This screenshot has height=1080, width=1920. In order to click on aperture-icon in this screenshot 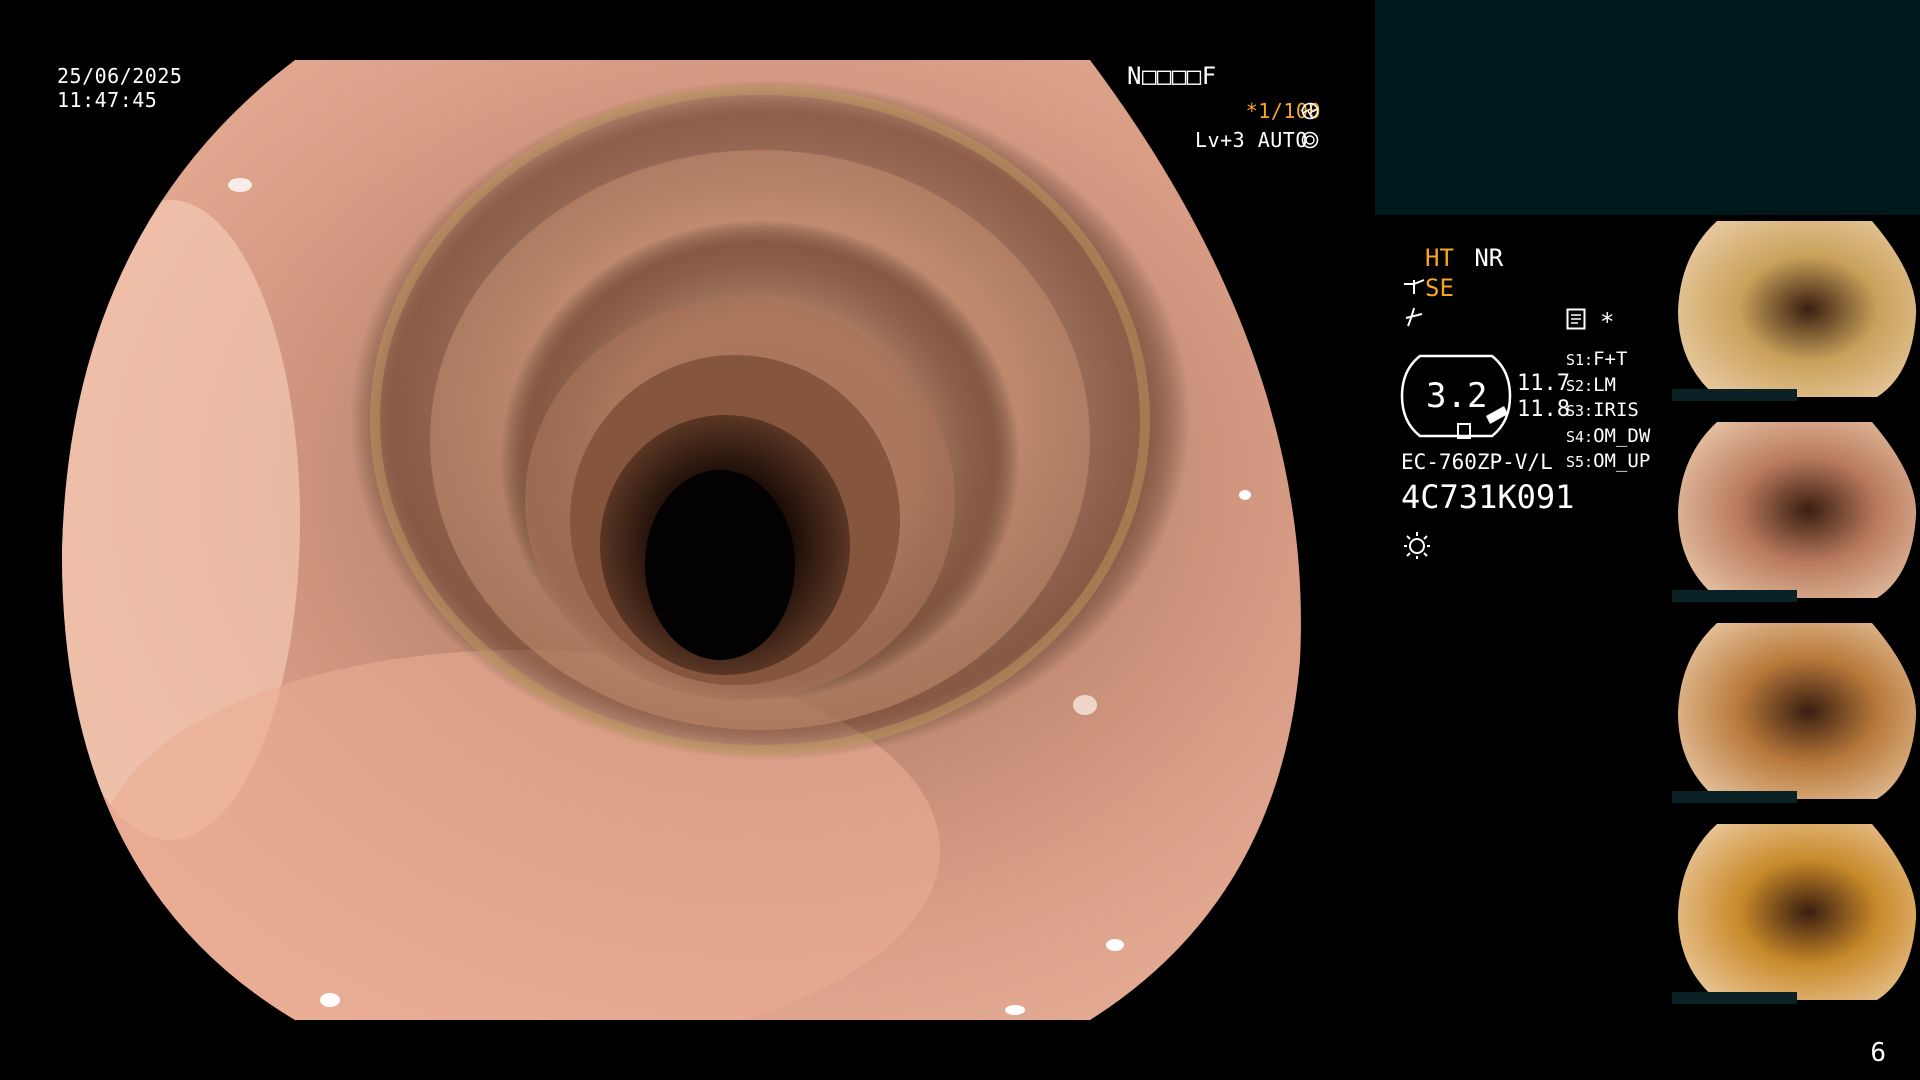, I will do `click(1310, 113)`.